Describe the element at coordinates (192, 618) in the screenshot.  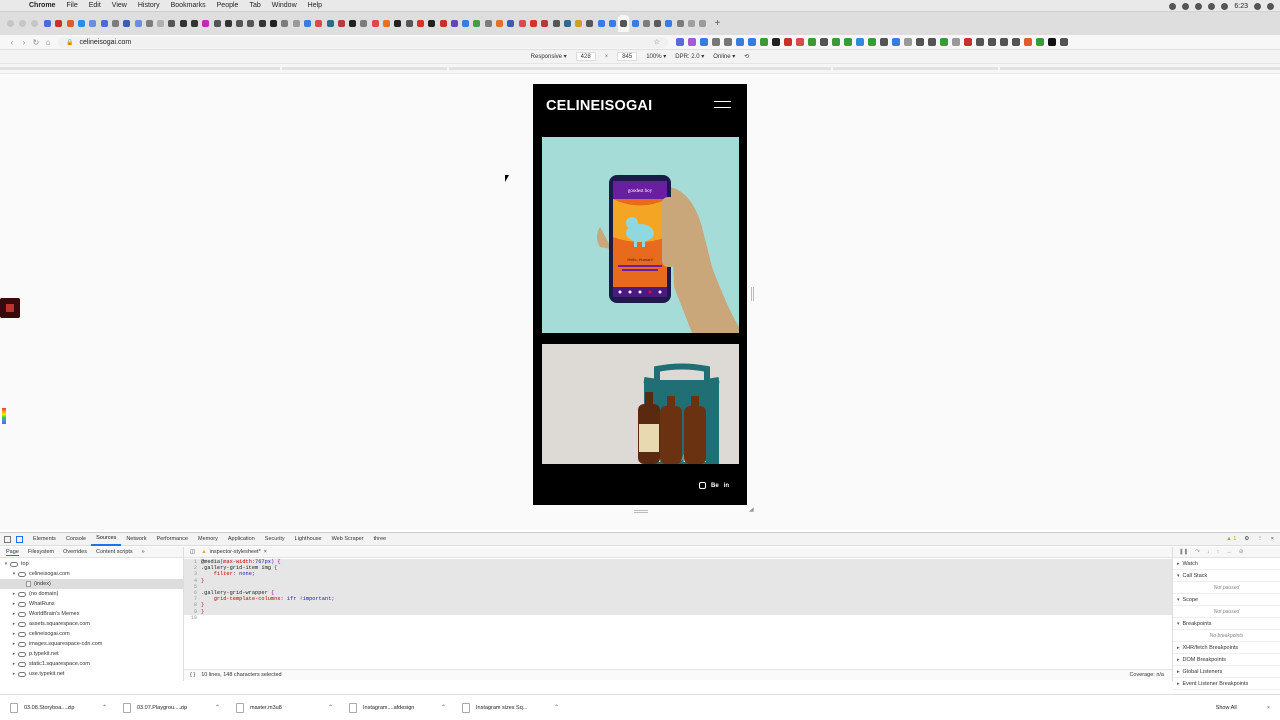
I see `line-number: 10` at that location.